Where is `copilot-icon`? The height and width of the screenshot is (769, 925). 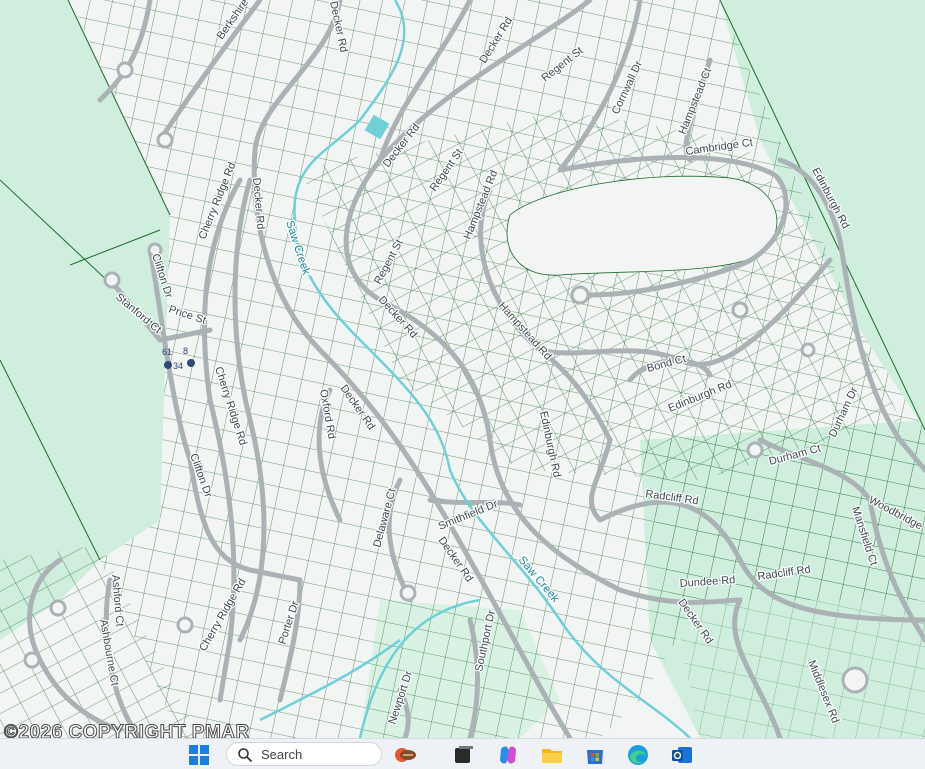
copilot-icon is located at coordinates (508, 755).